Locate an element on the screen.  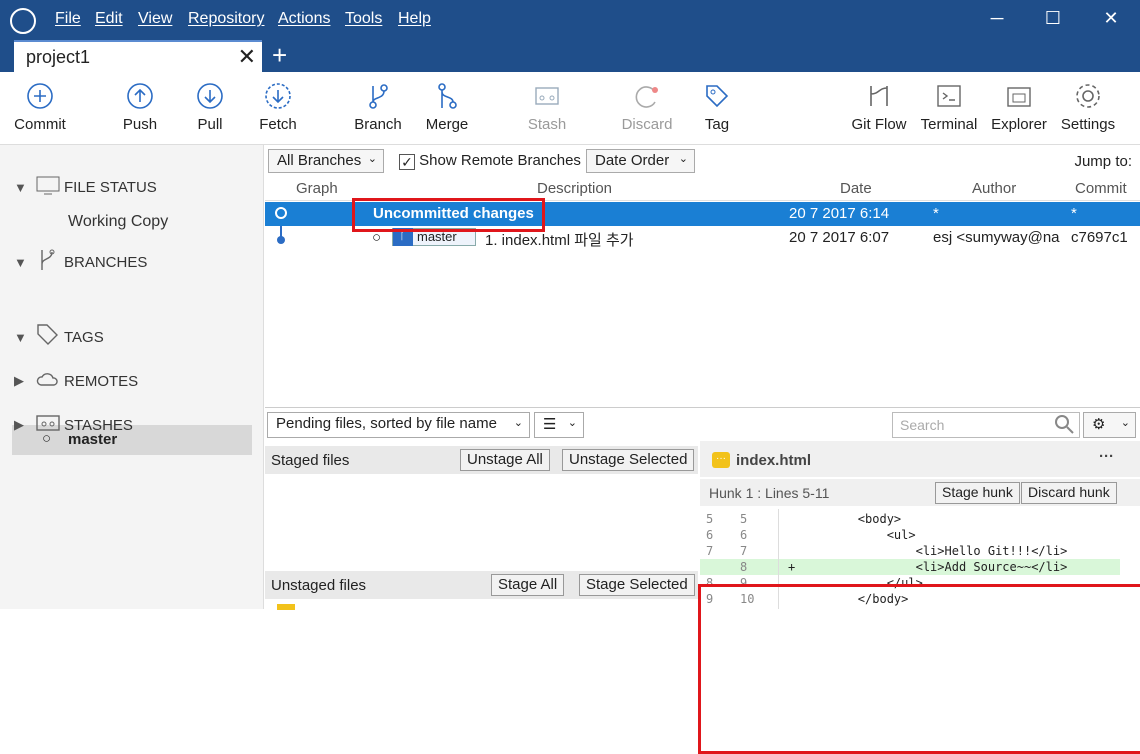
stash-button: Stash is located at coordinates (547, 108).